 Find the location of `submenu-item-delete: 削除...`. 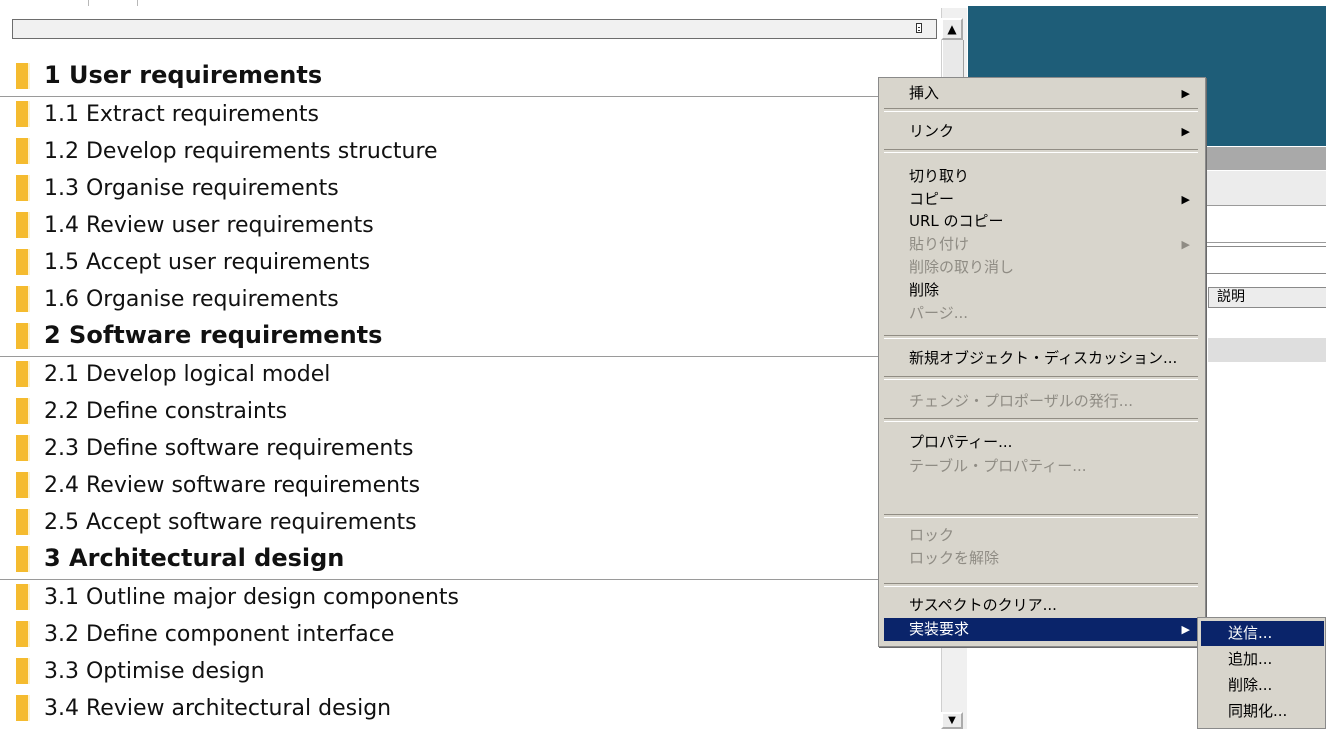

submenu-item-delete: 削除... is located at coordinates (1262, 685).